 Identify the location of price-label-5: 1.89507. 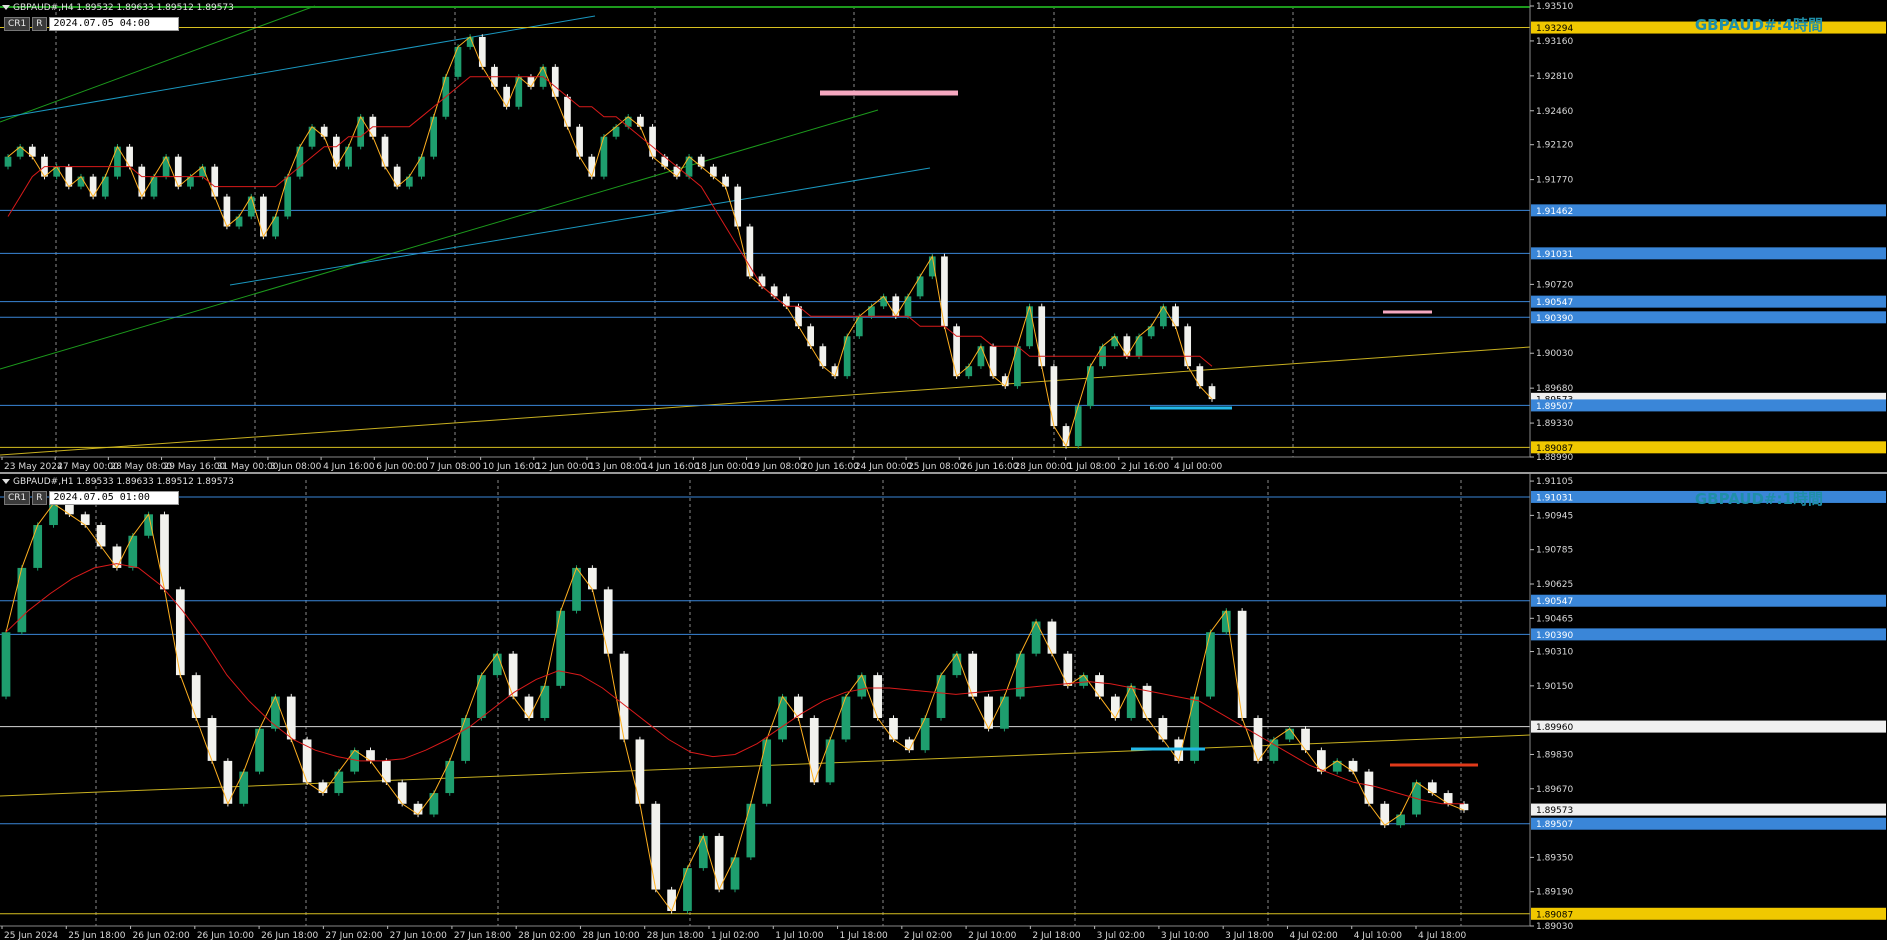
(1554, 825).